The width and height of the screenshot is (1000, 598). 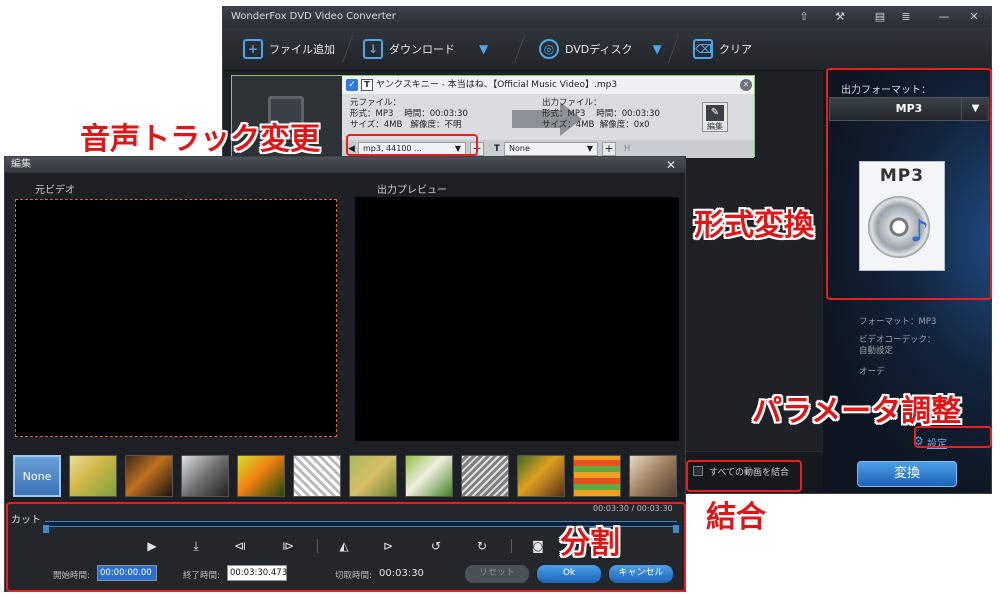 I want to click on minimize-icon: —, so click(x=944, y=17).